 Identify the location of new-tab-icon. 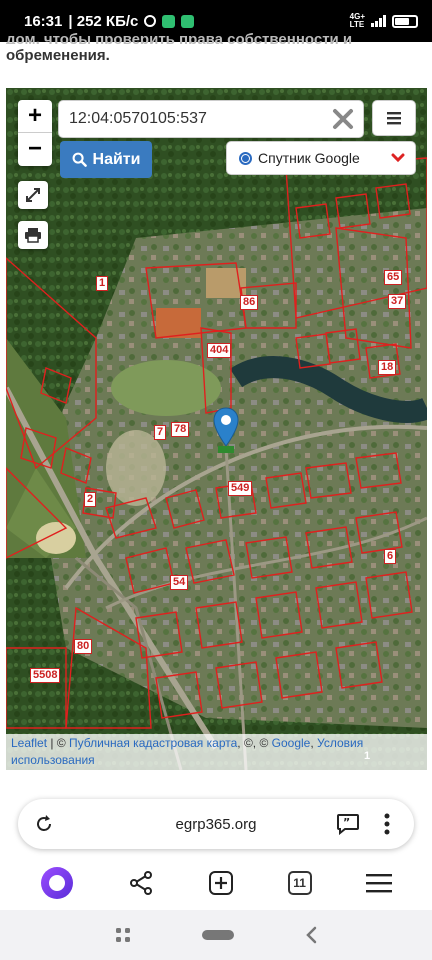
(221, 883).